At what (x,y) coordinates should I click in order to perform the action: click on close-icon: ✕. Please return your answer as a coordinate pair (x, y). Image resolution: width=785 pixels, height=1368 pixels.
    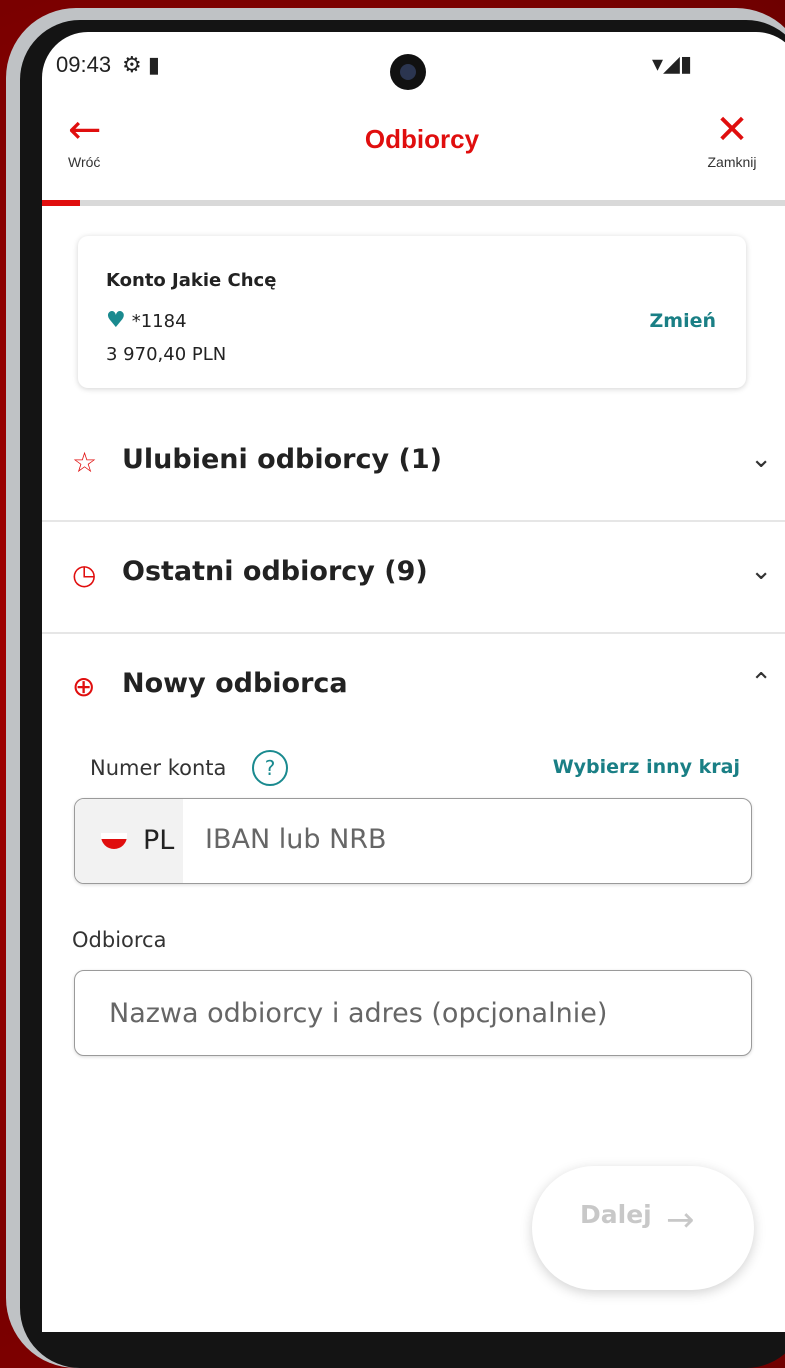
    Looking at the image, I should click on (732, 130).